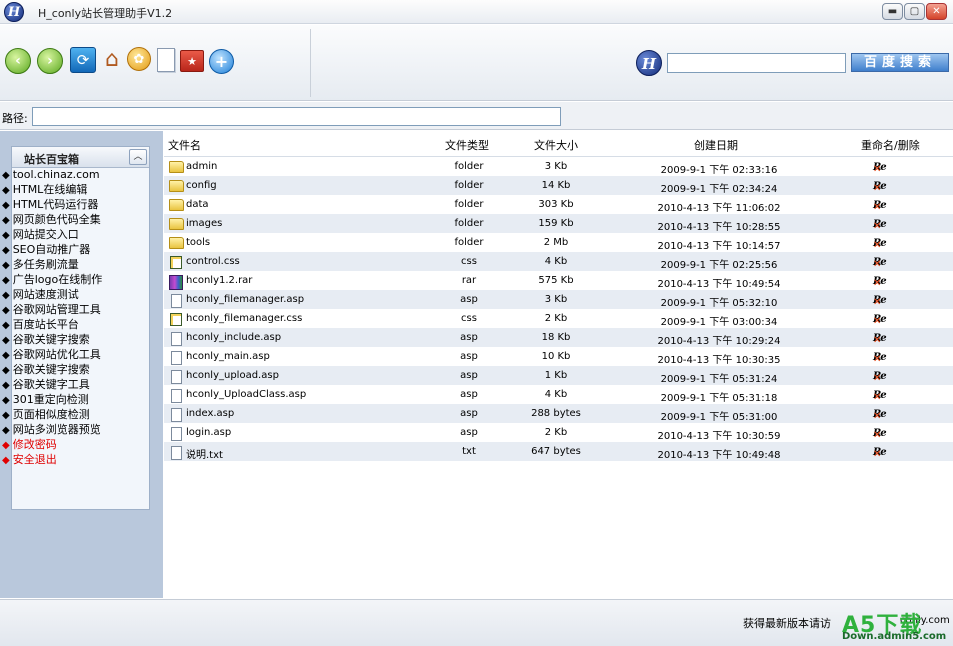  I want to click on forward-button: ›, so click(50, 61).